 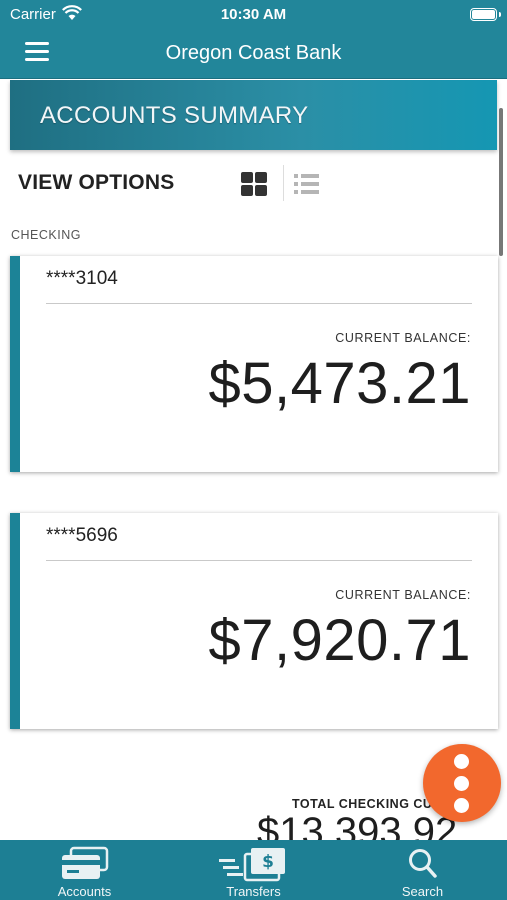 I want to click on current-balance-value: $5,473.21, so click(x=339, y=383).